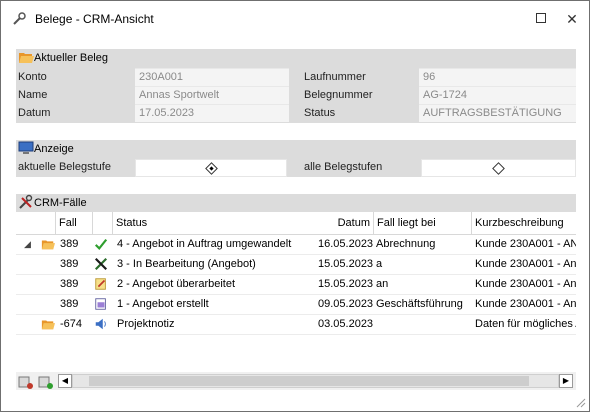  I want to click on scroll-left-button: ◀, so click(65, 381).